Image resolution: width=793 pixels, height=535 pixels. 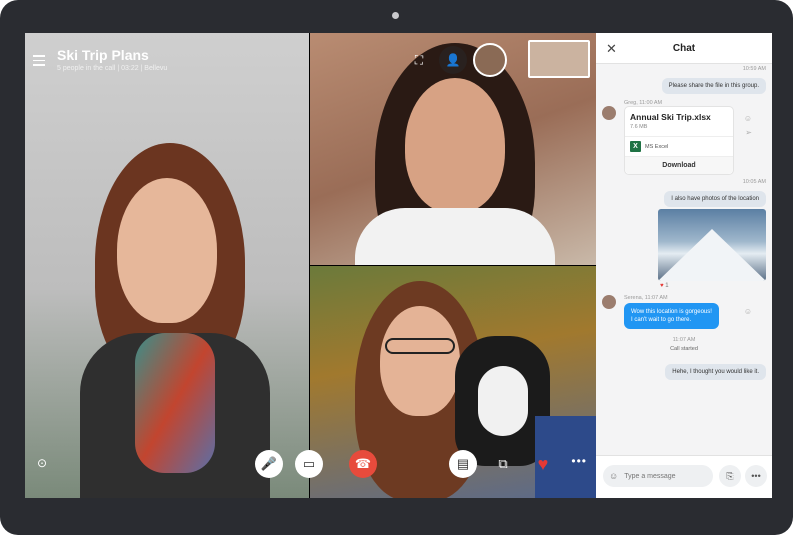 I want to click on chat-button: ▤, so click(x=463, y=464).